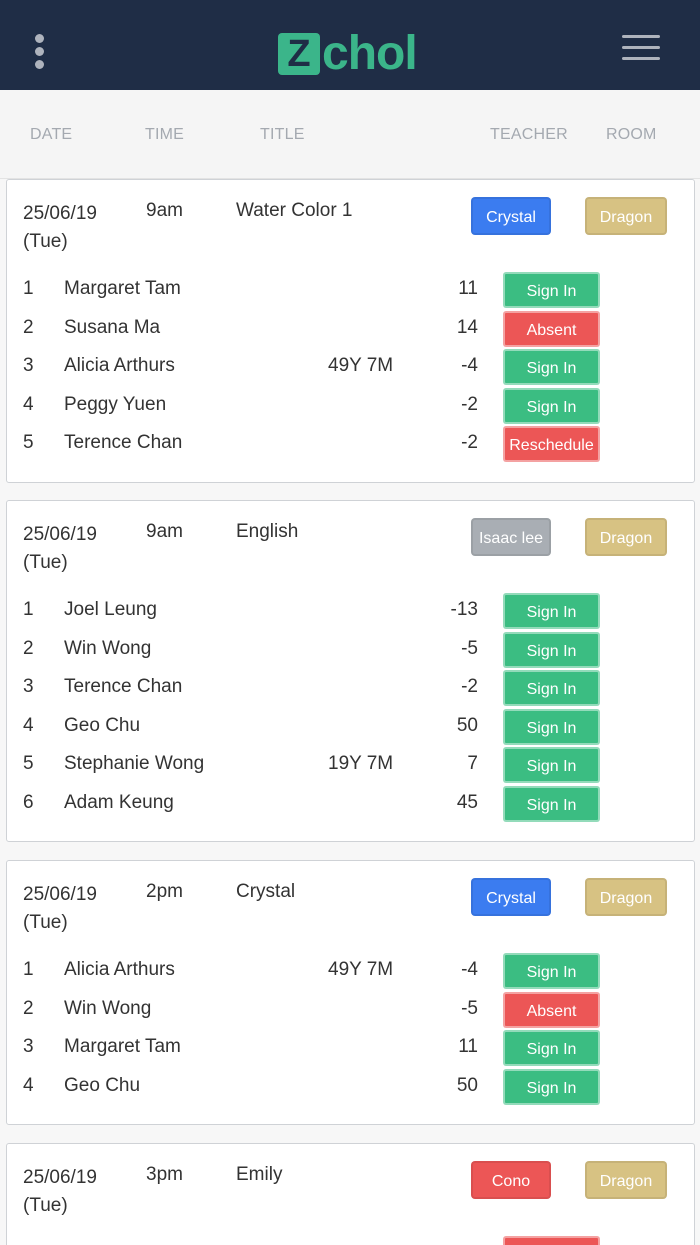 This screenshot has height=1245, width=700. I want to click on student-credit: 14, so click(467, 327).